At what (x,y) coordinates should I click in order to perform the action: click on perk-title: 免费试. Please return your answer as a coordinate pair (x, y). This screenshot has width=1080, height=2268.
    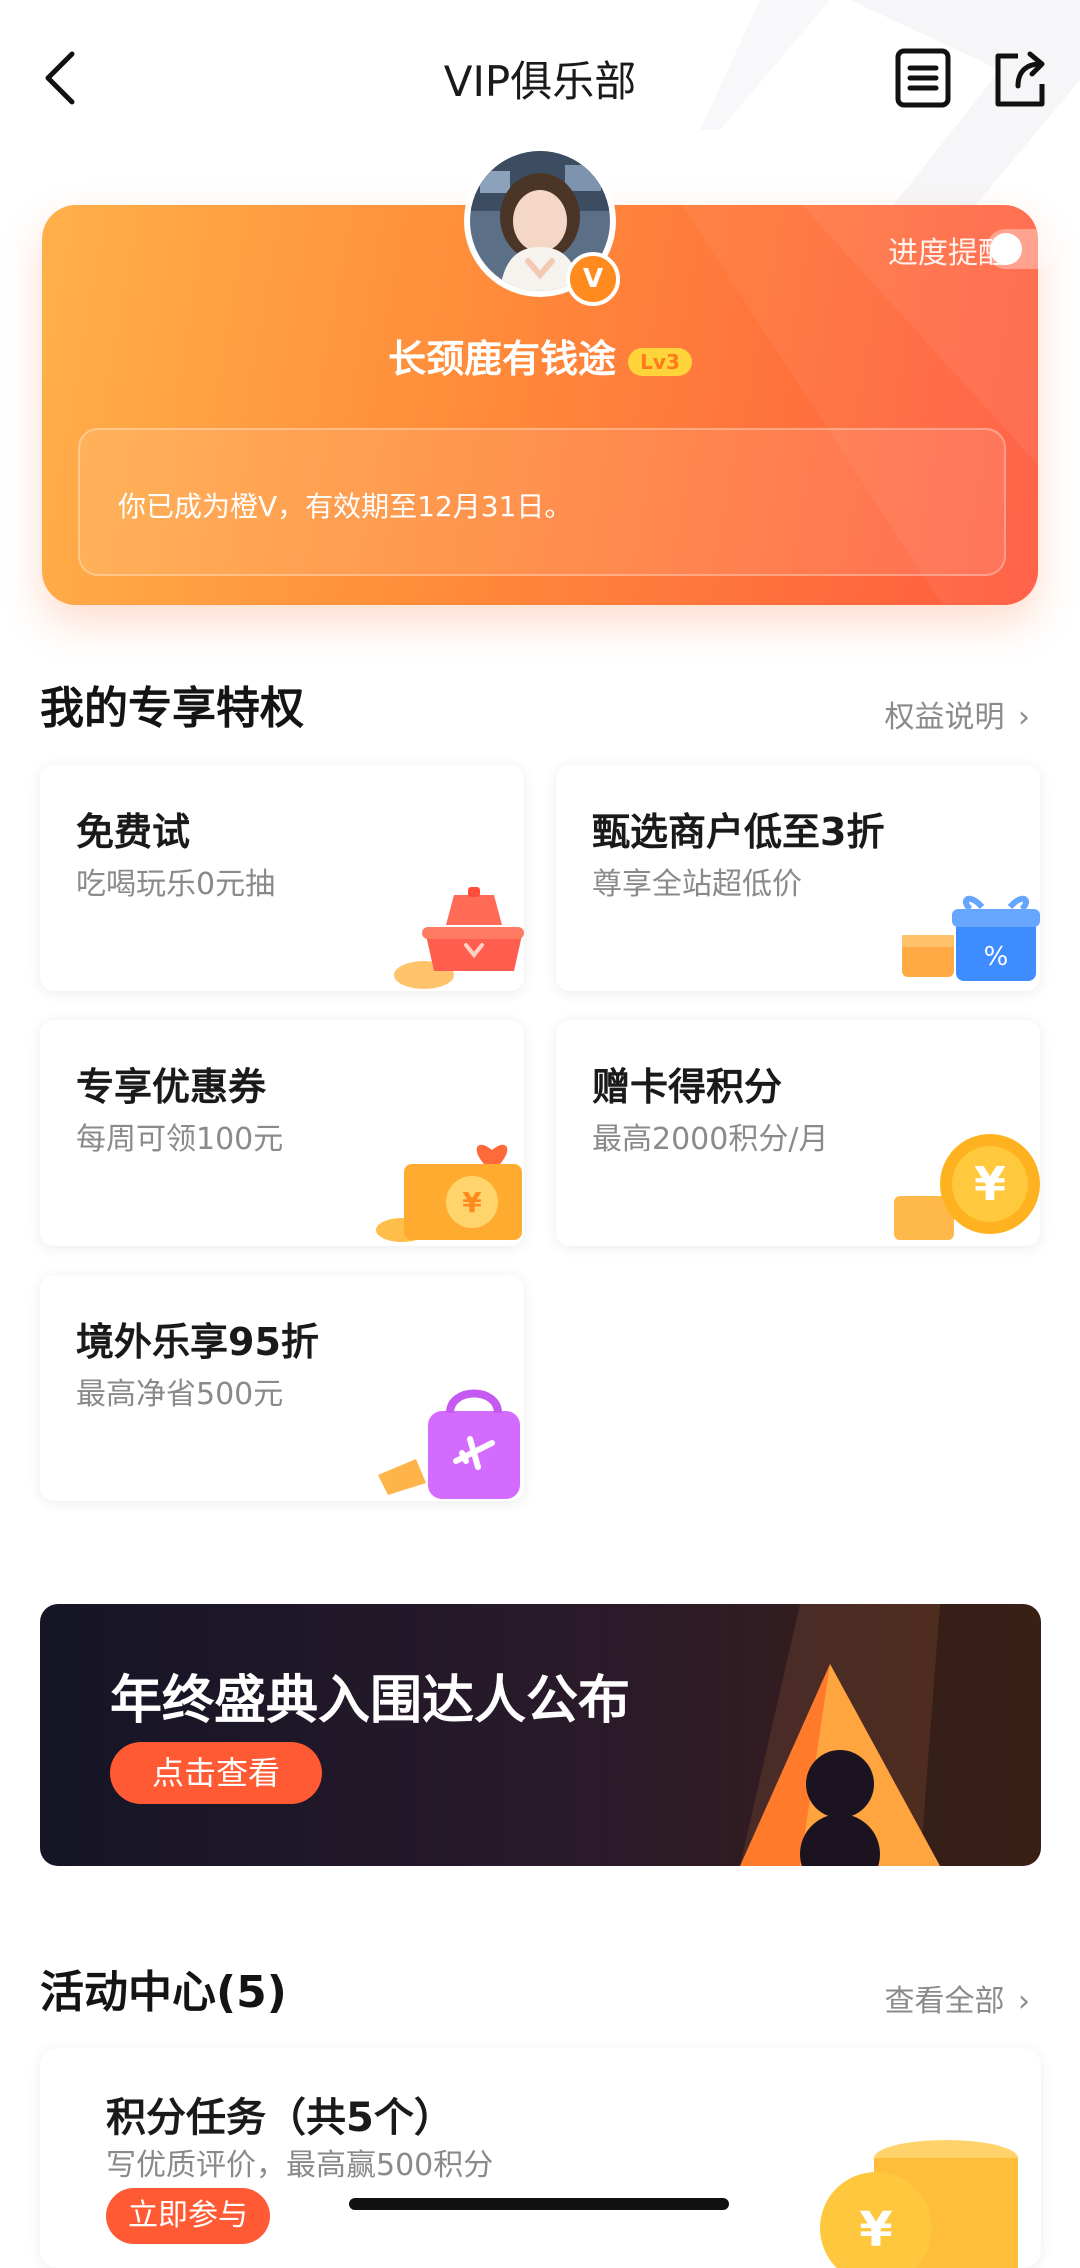
    Looking at the image, I should click on (133, 832).